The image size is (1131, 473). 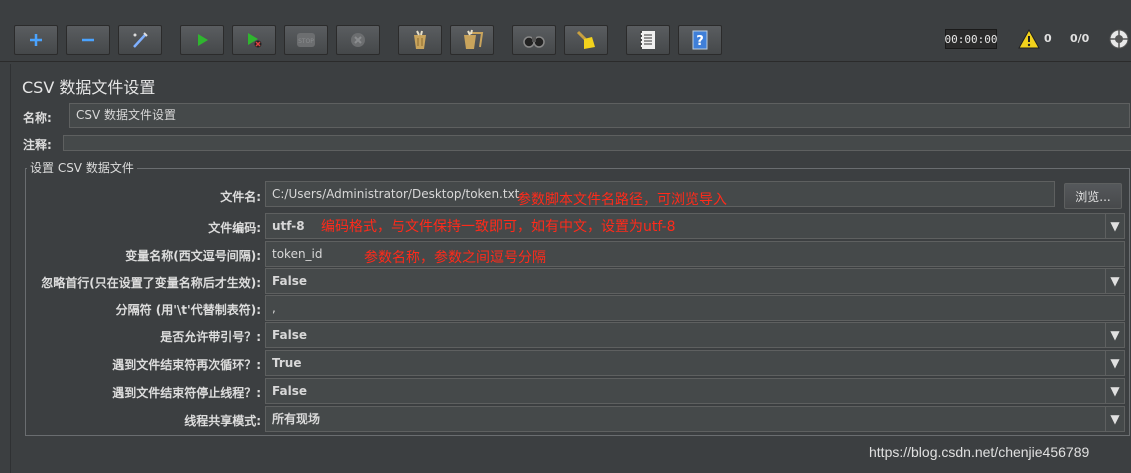 I want to click on start-no-pause-icon, so click(x=255, y=40).